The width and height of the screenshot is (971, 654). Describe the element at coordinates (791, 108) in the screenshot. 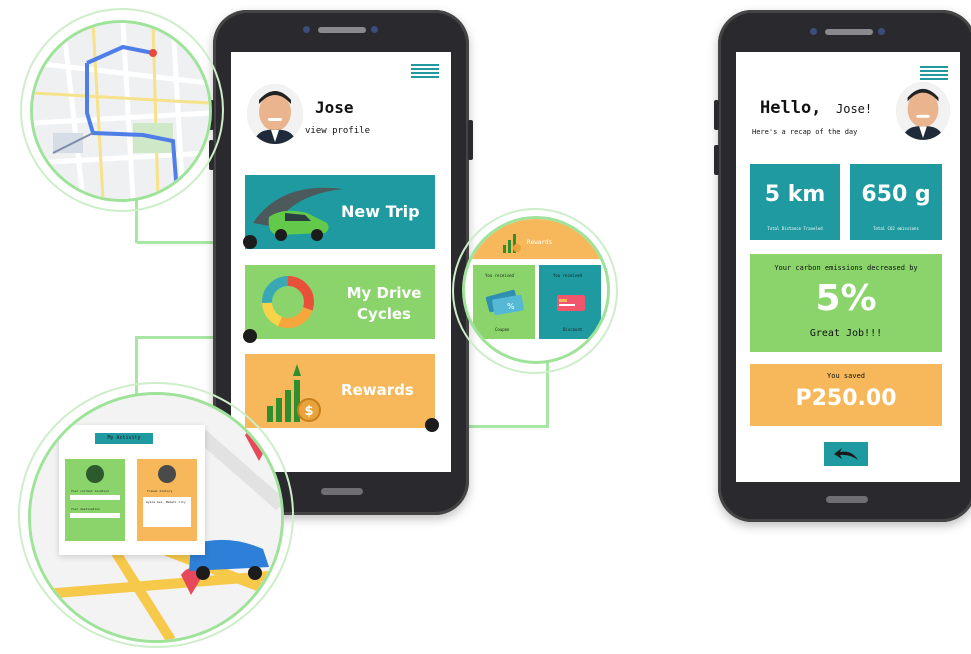

I see `greeting: Hello,` at that location.